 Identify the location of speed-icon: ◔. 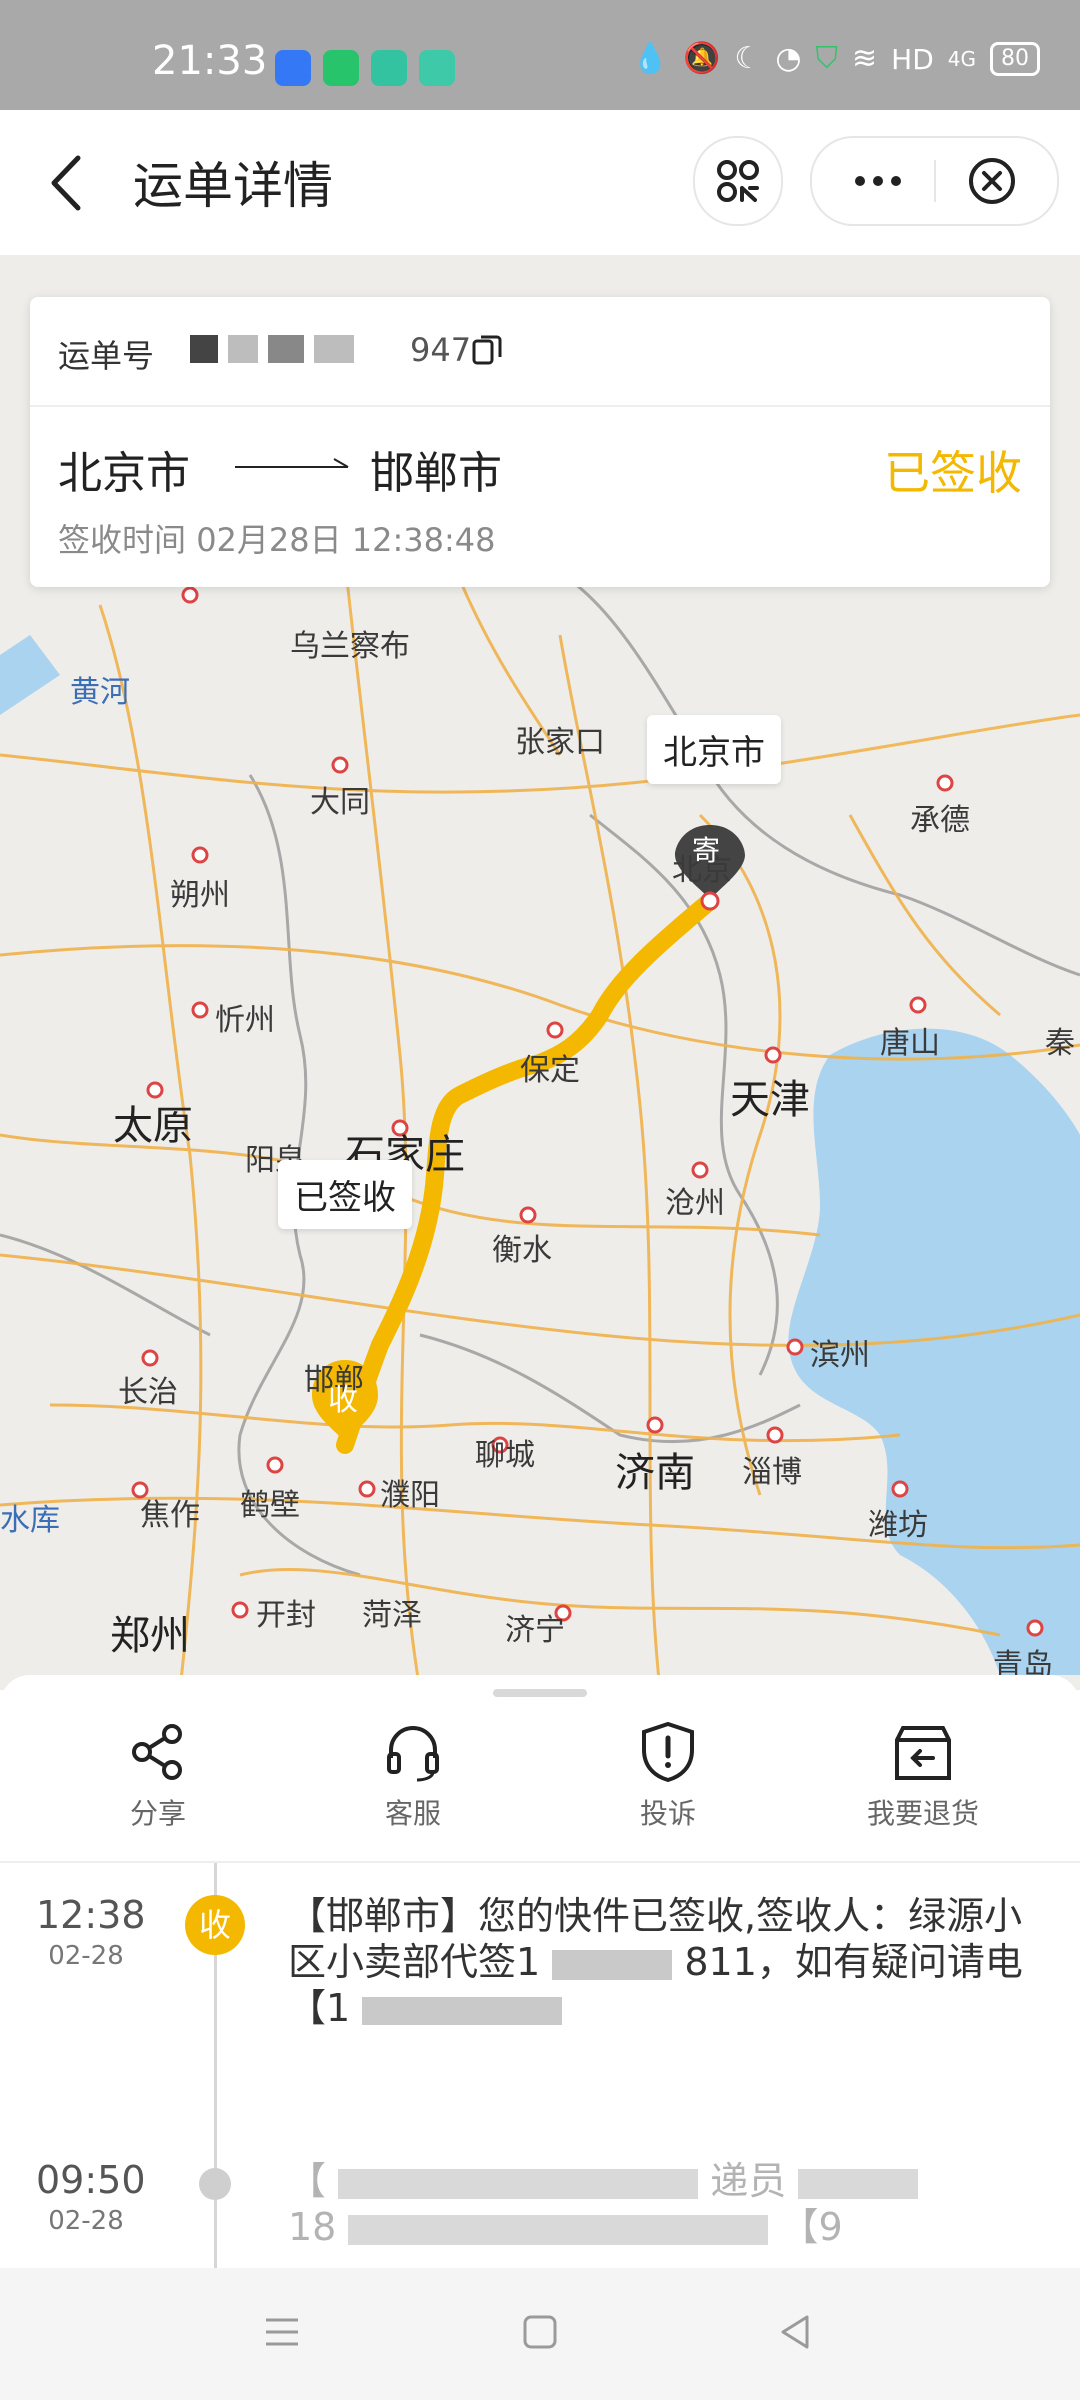
(788, 58).